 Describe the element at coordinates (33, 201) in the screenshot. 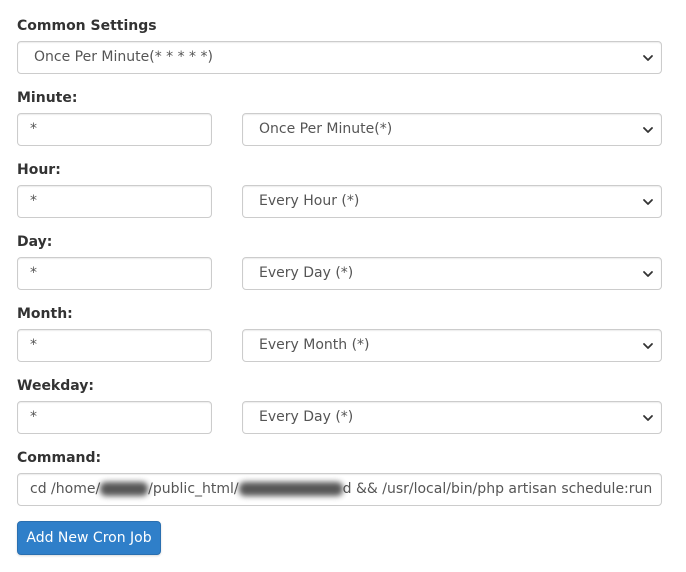

I see `hour-input-value: *` at that location.